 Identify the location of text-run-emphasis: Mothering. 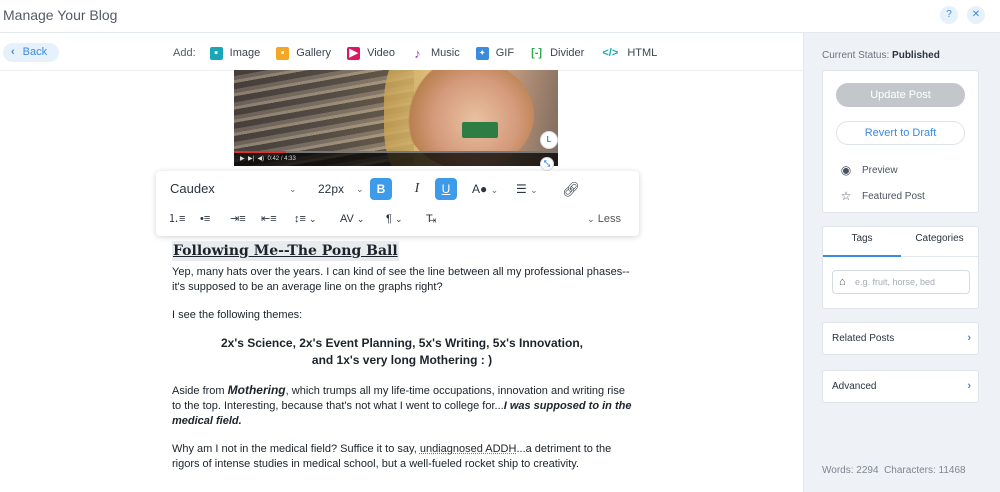
(256, 390).